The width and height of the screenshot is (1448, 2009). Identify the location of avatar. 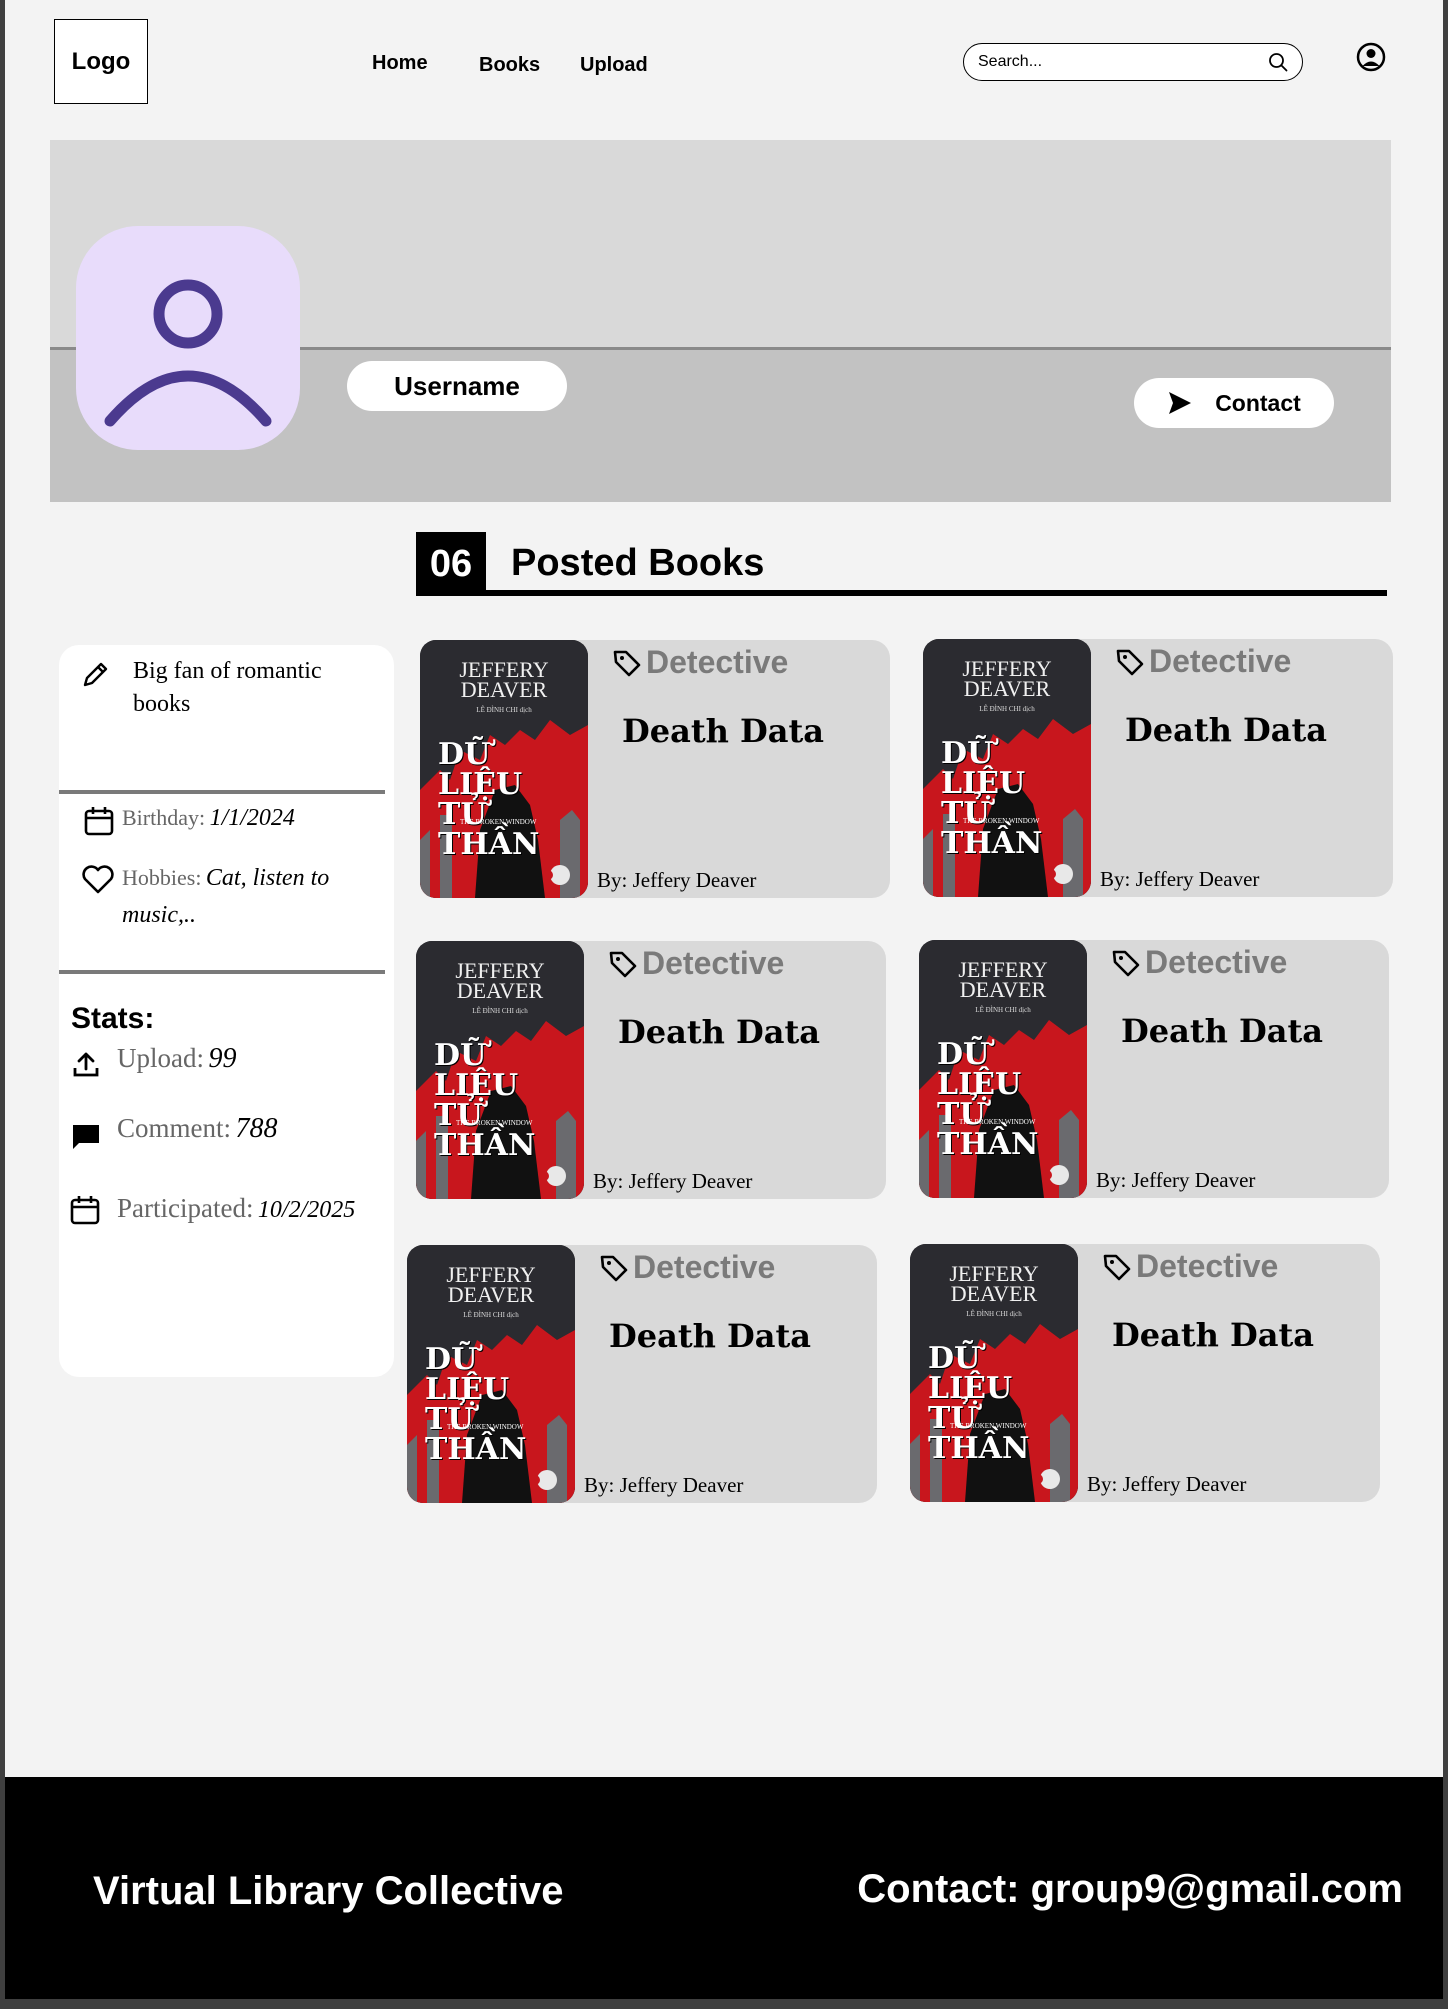
(188, 338).